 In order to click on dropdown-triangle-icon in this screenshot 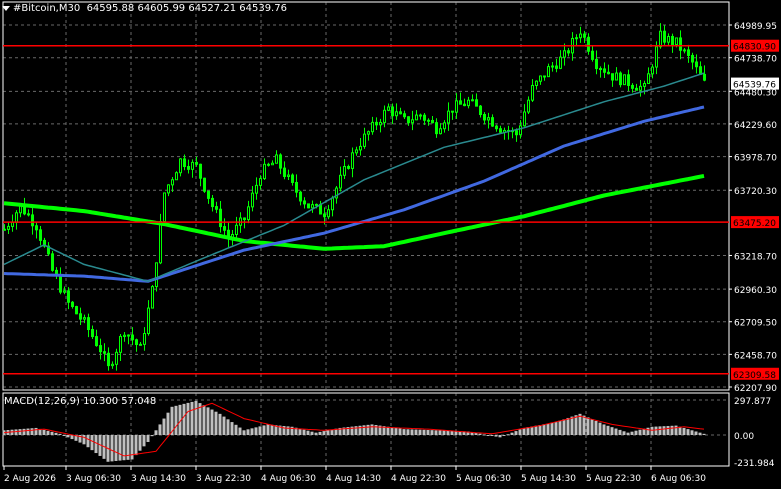, I will do `click(6, 8)`.